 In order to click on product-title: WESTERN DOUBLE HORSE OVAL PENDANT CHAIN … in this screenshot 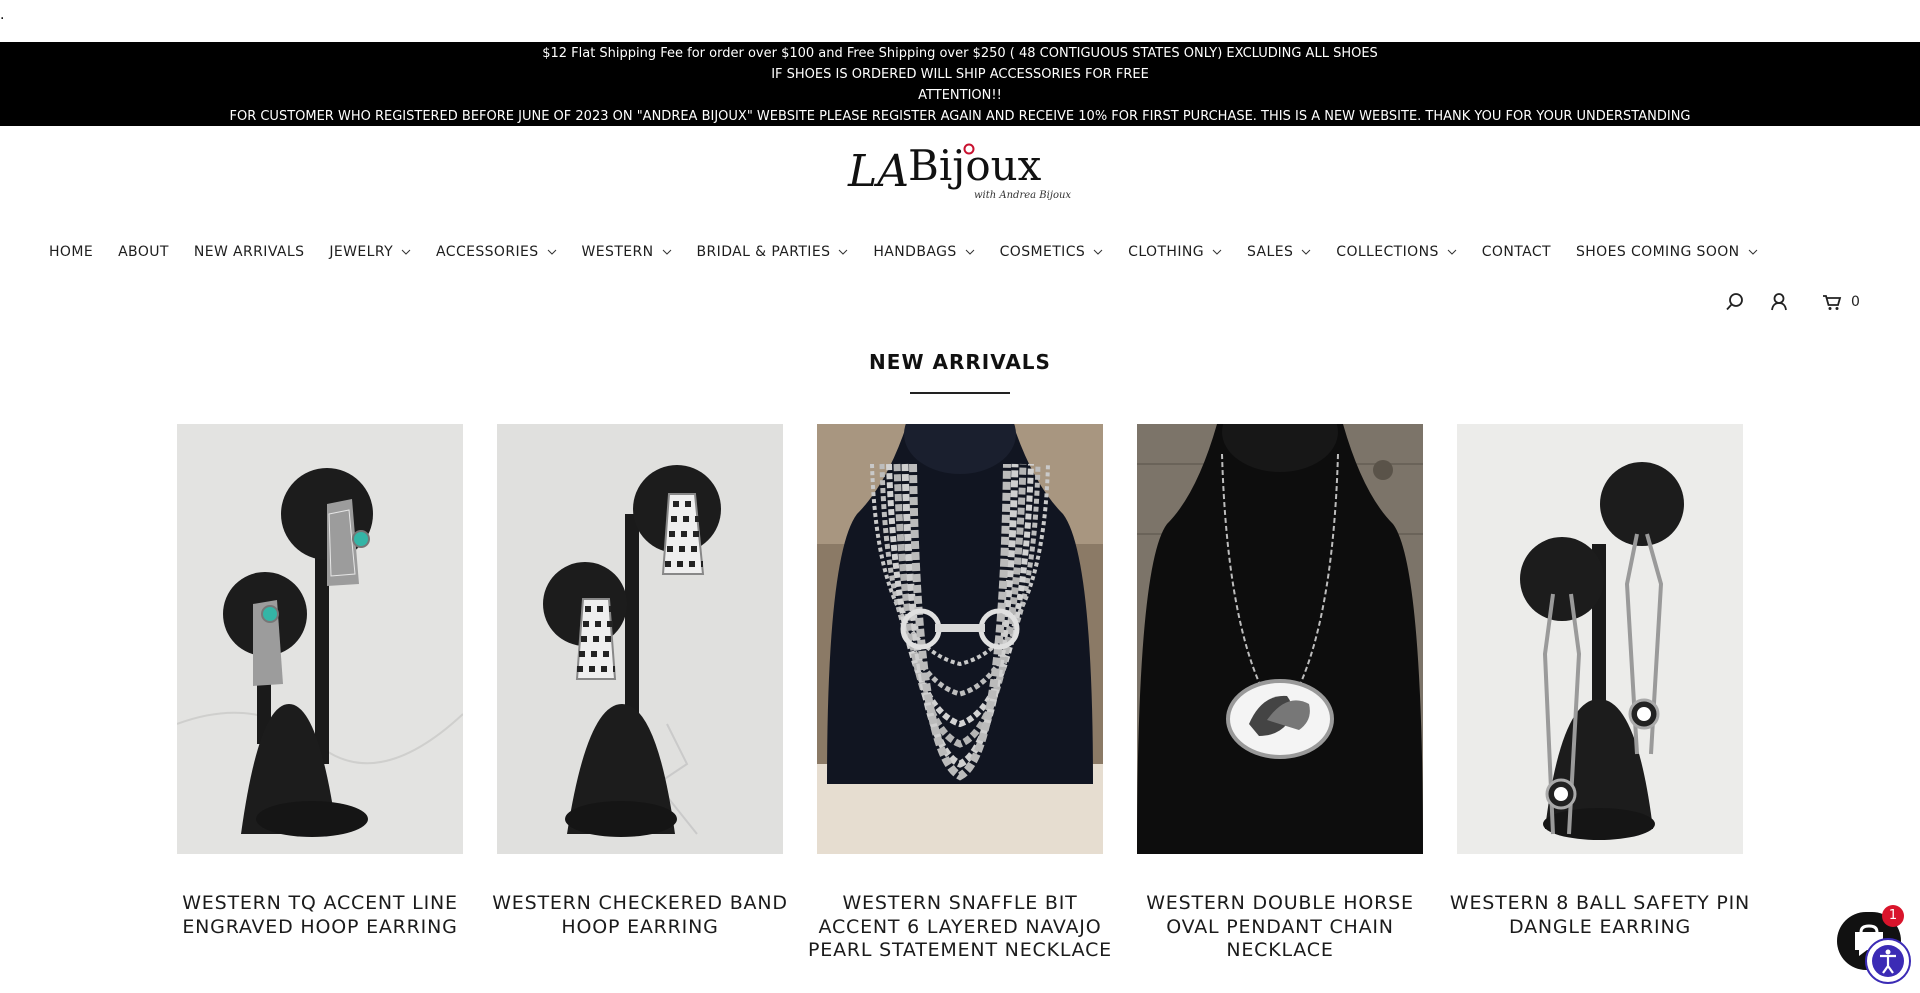, I will do `click(1280, 927)`.